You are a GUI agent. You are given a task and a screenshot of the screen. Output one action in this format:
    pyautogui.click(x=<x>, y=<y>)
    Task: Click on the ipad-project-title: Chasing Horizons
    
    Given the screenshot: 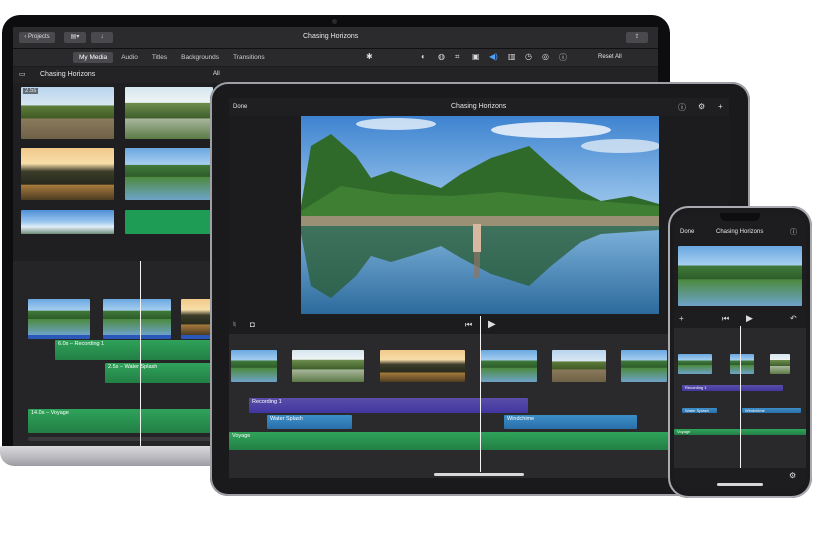 What is the action you would take?
    pyautogui.click(x=479, y=106)
    